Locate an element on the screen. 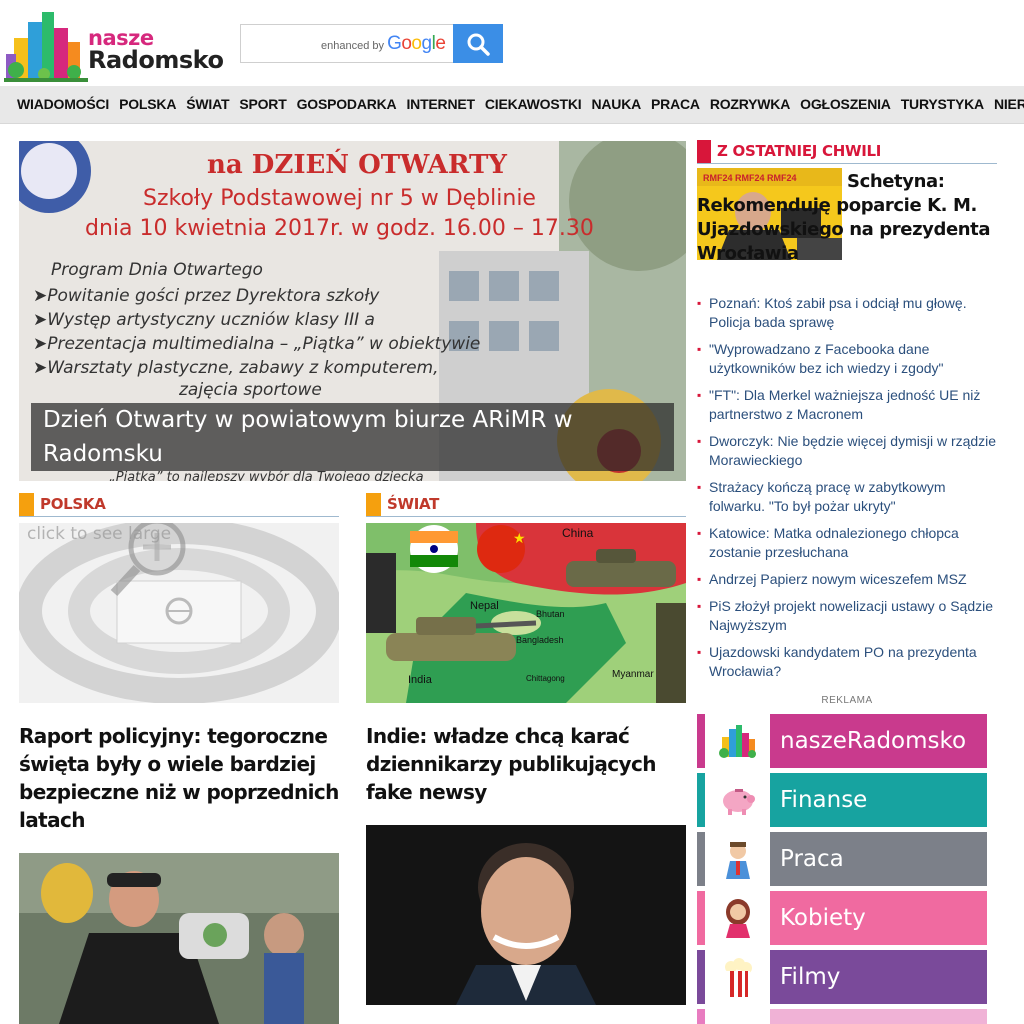 This screenshot has height=1024, width=1024. polska-article-image: click to see large is located at coordinates (179, 613).